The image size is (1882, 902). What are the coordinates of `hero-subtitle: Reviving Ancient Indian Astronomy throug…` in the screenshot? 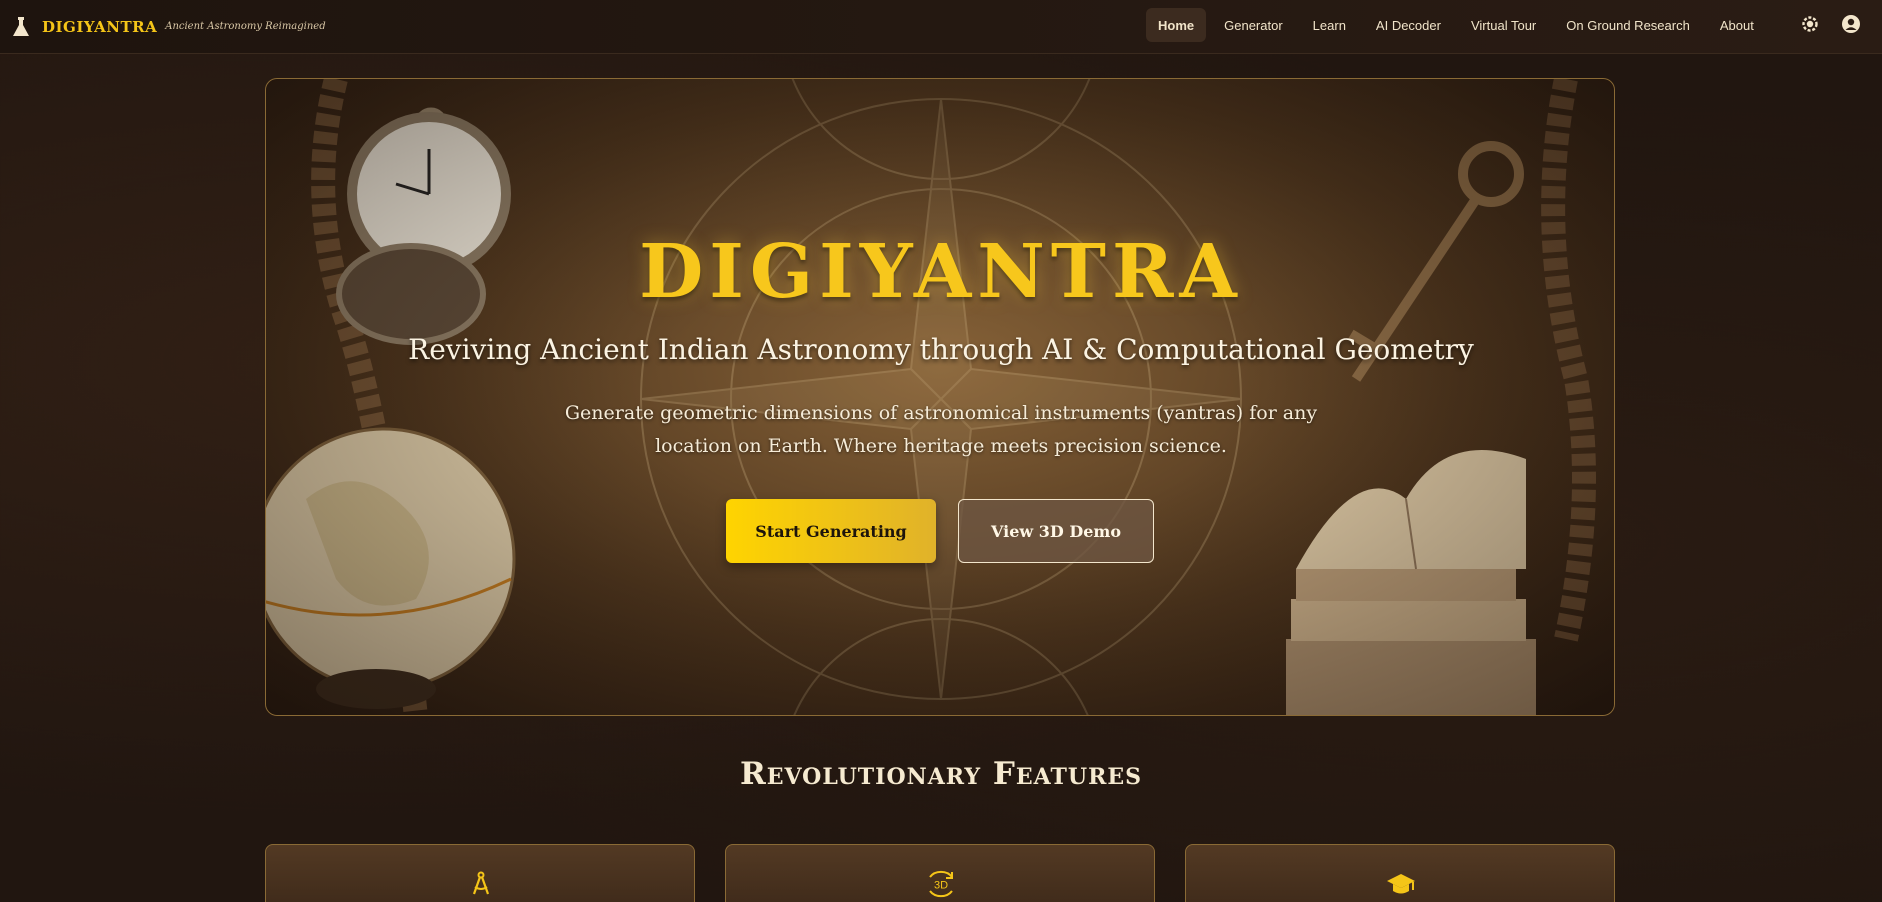 It's located at (941, 349).